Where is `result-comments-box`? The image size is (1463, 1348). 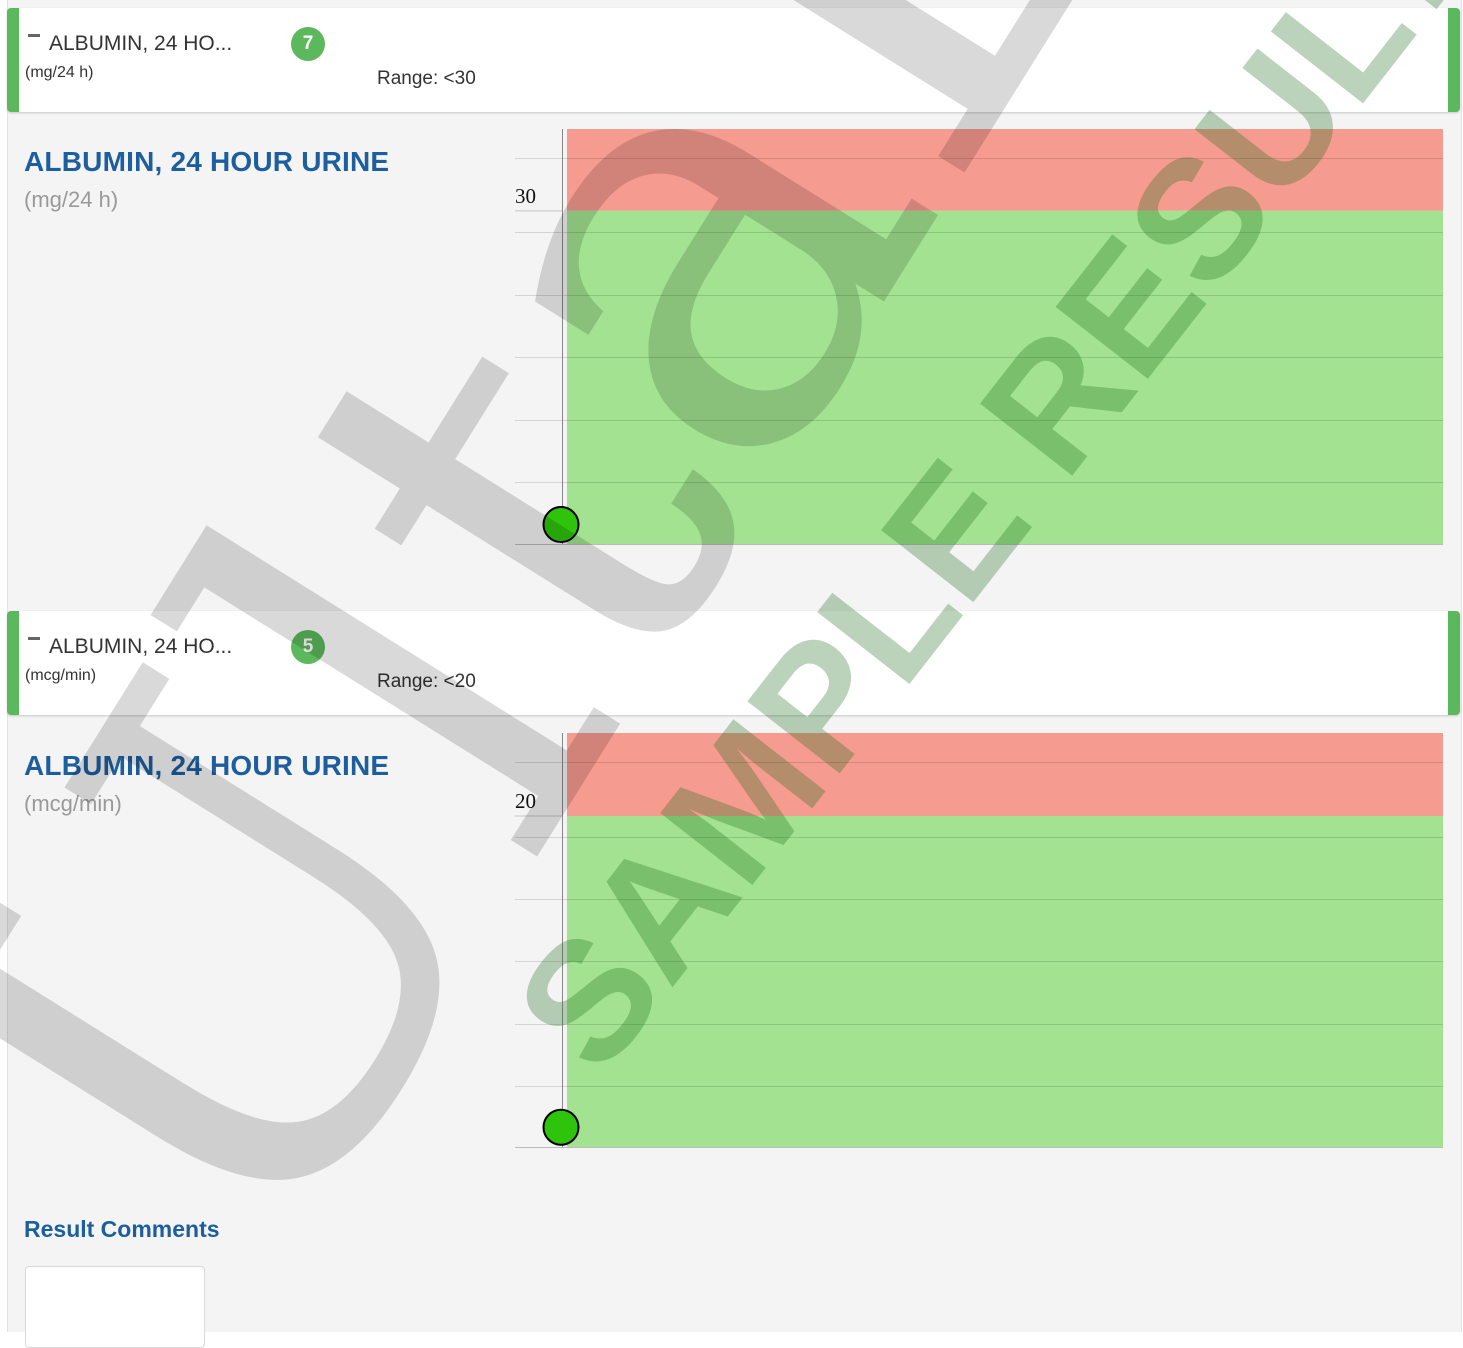 result-comments-box is located at coordinates (115, 1307).